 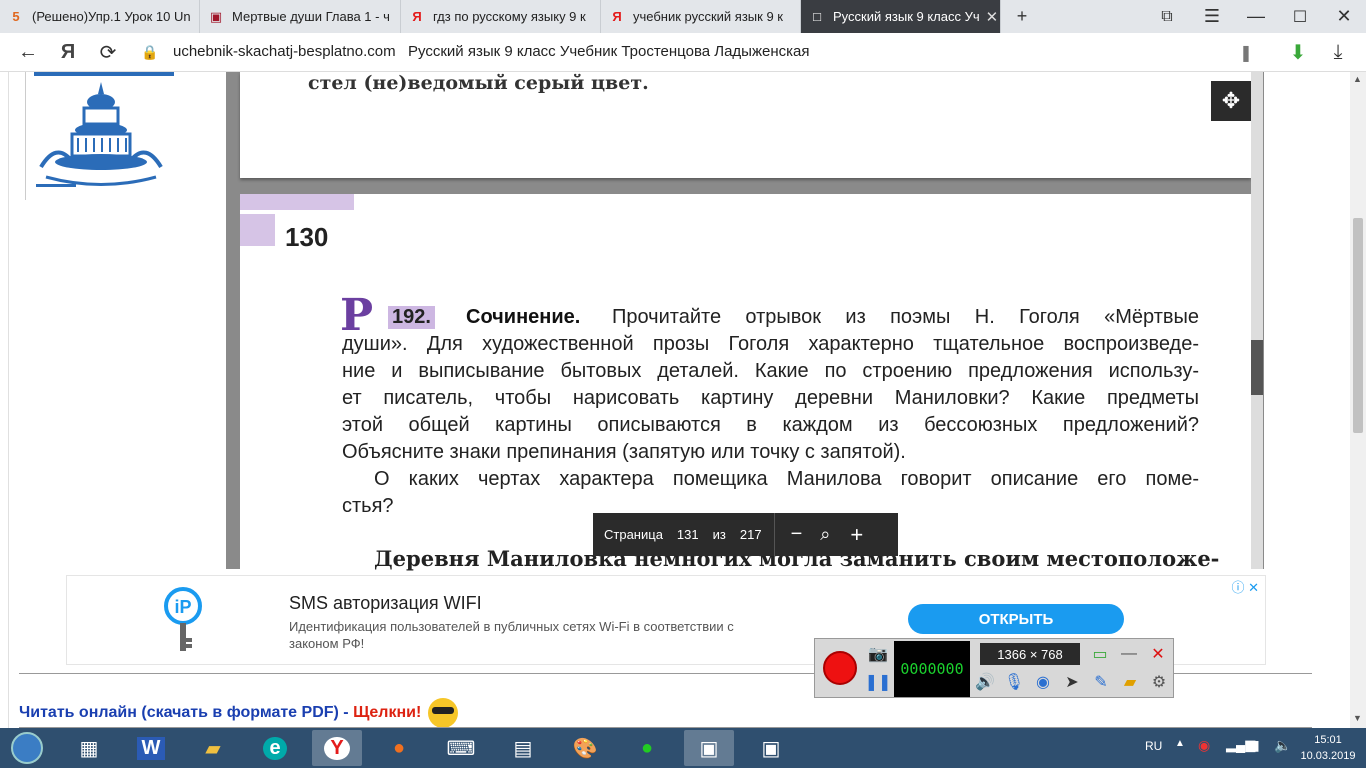 What do you see at coordinates (387, 712) in the screenshot?
I see `click-text: Щелкни!` at bounding box center [387, 712].